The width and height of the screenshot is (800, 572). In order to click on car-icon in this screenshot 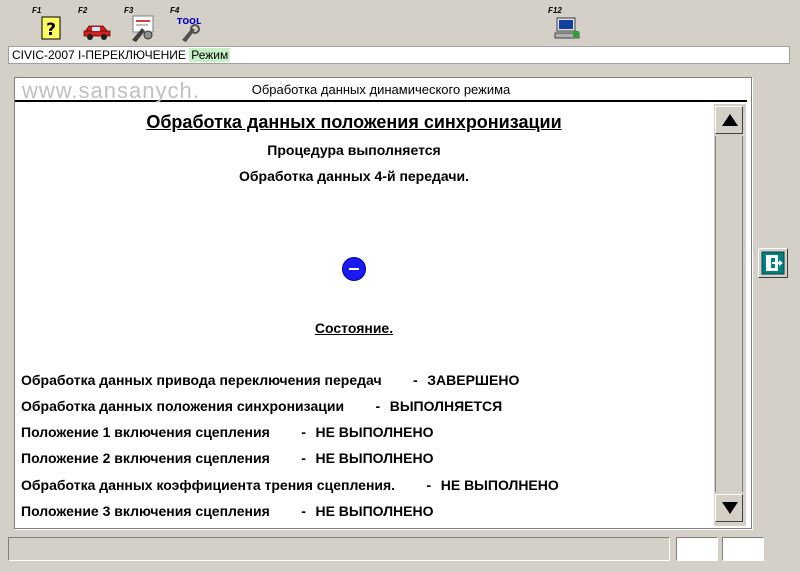, I will do `click(97, 32)`.